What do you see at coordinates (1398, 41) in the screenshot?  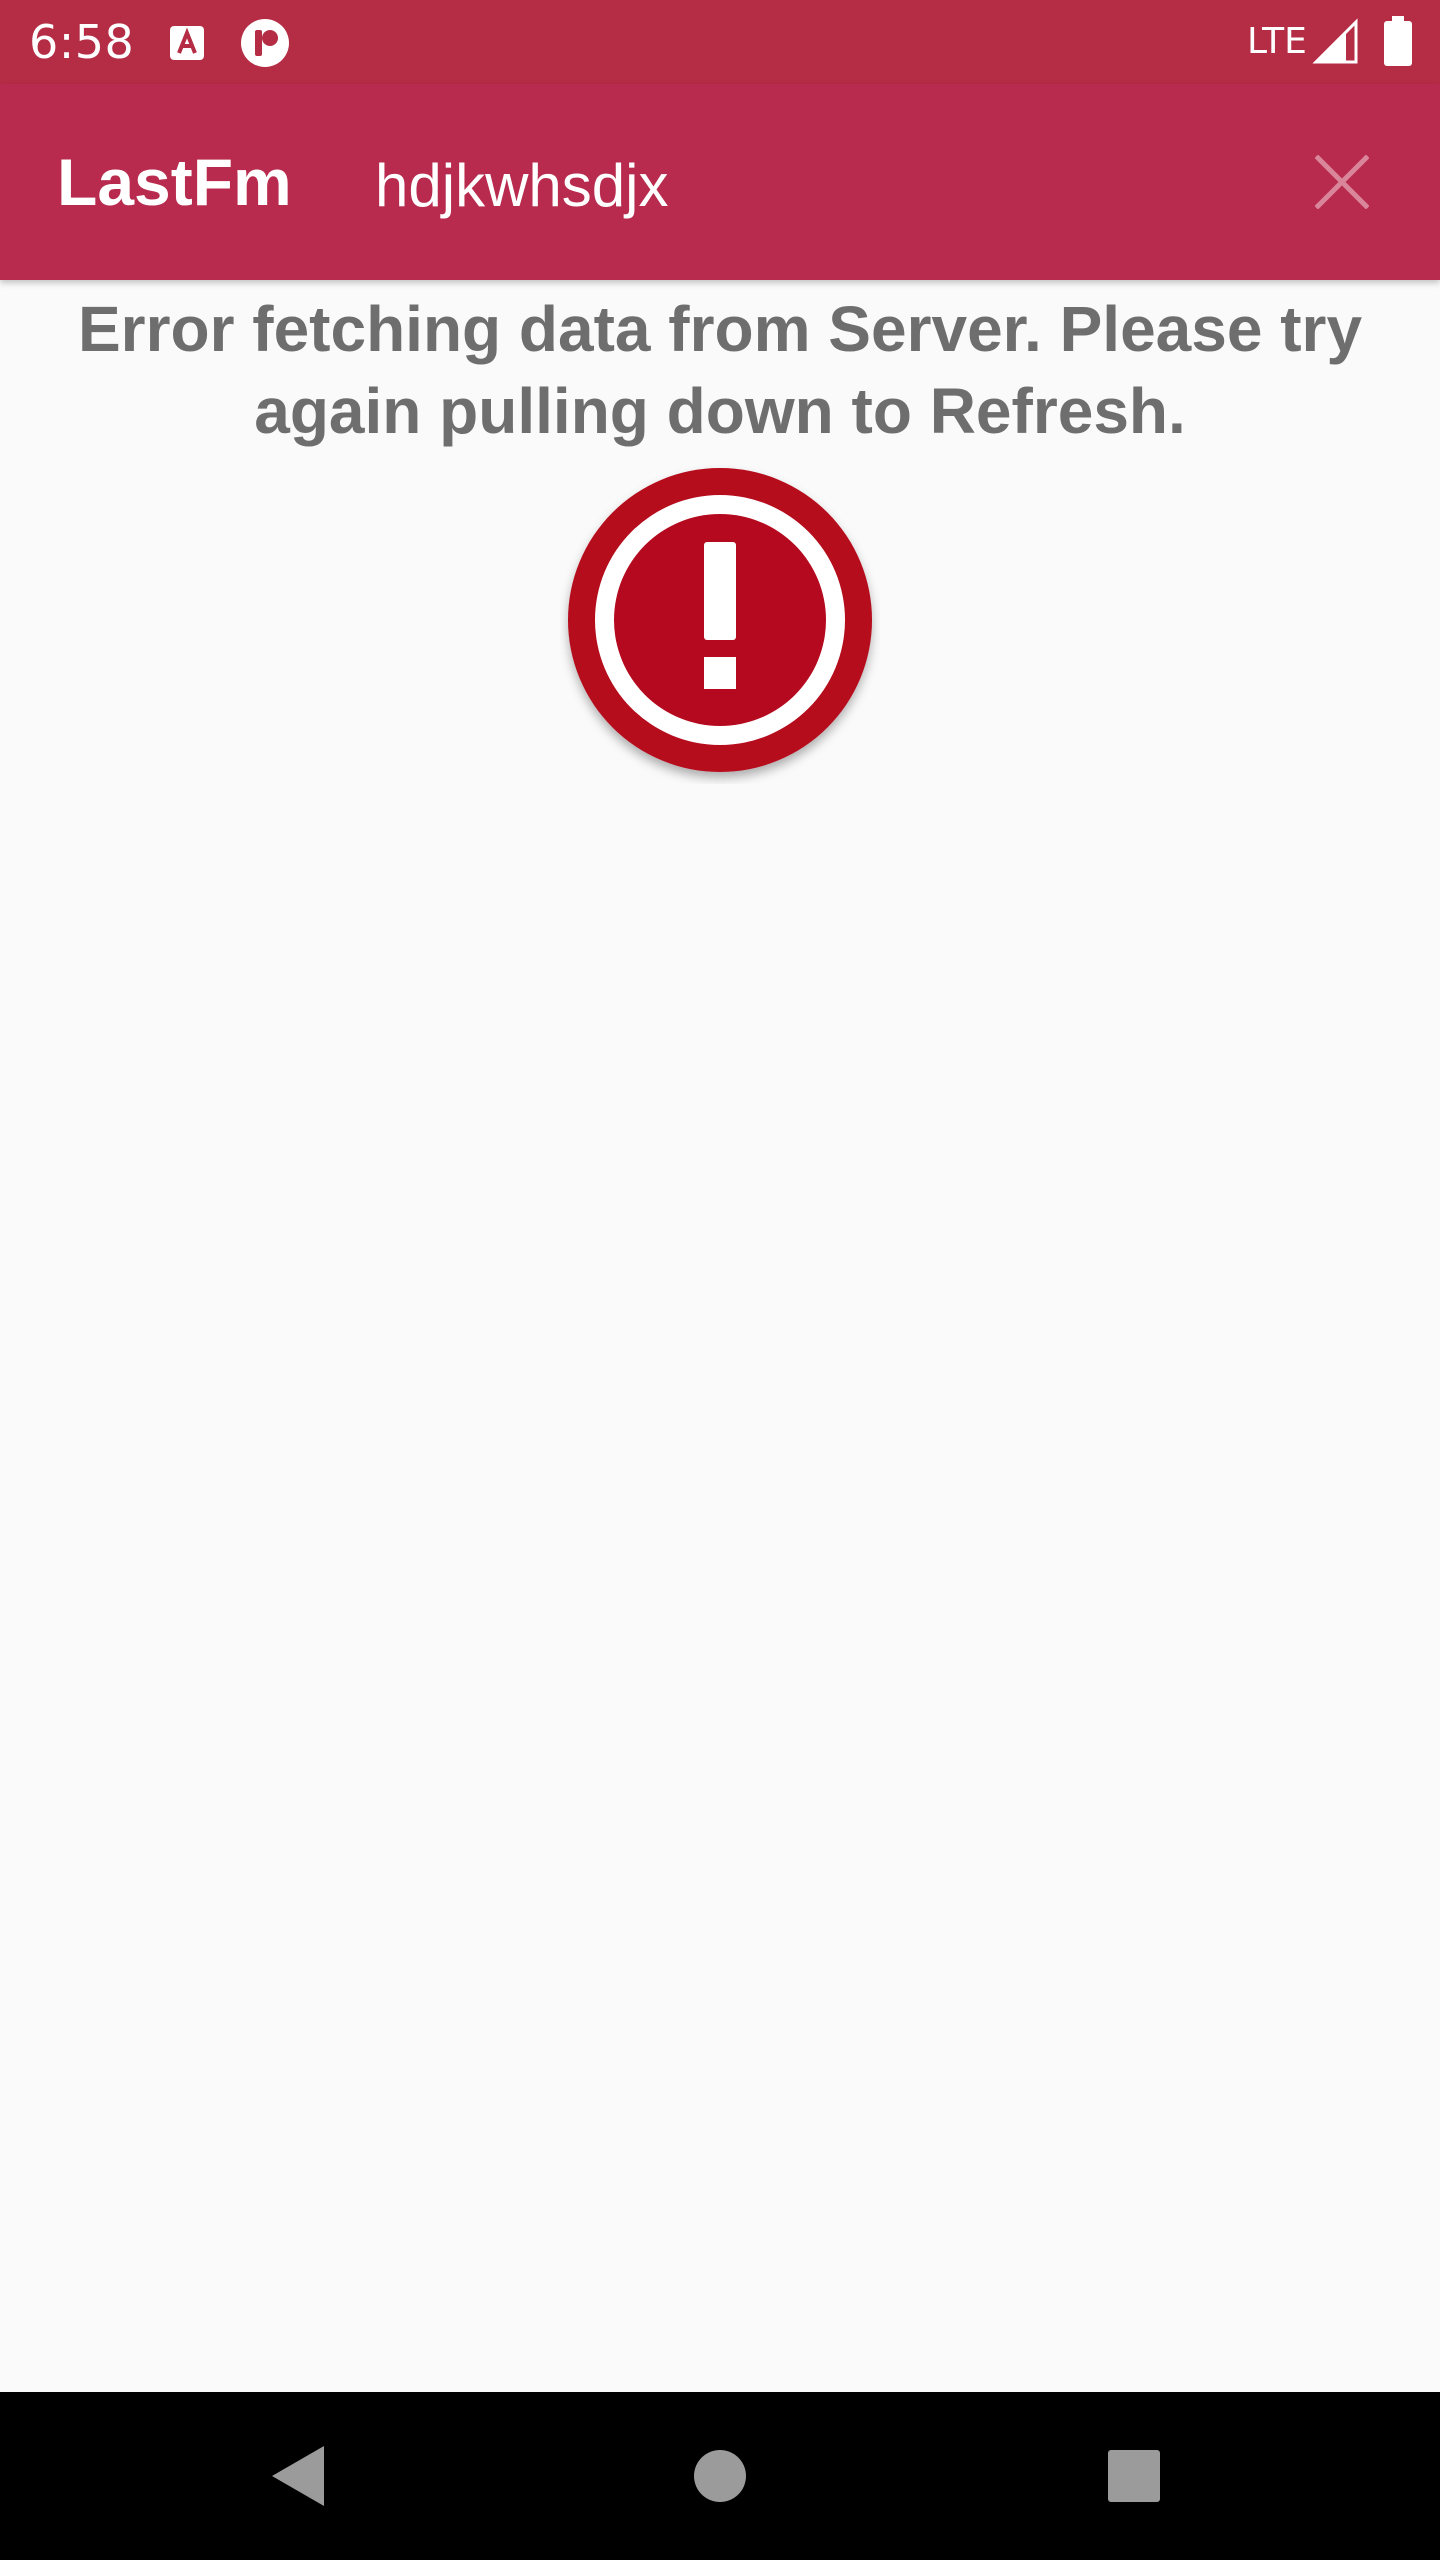 I see `battery-icon` at bounding box center [1398, 41].